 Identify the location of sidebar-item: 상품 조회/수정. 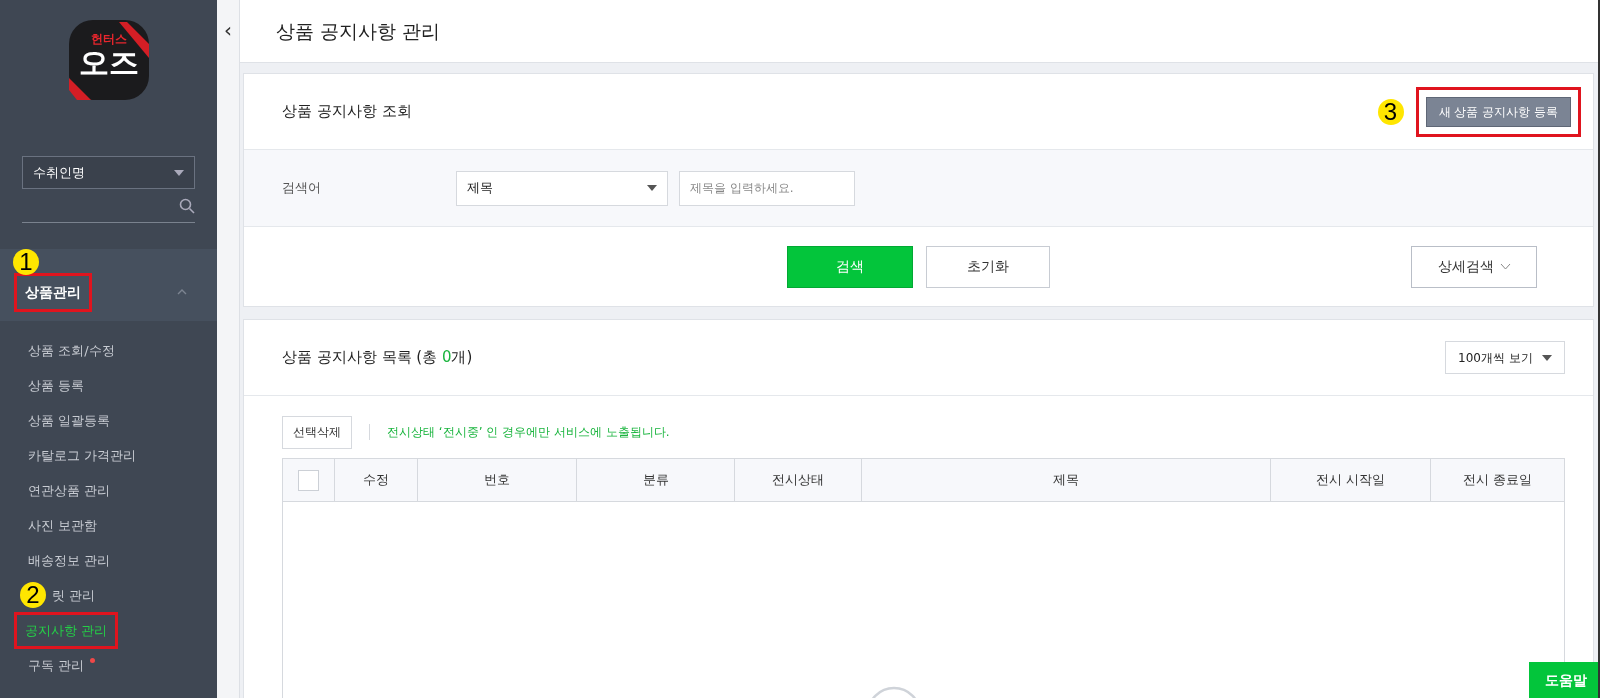
(71, 350).